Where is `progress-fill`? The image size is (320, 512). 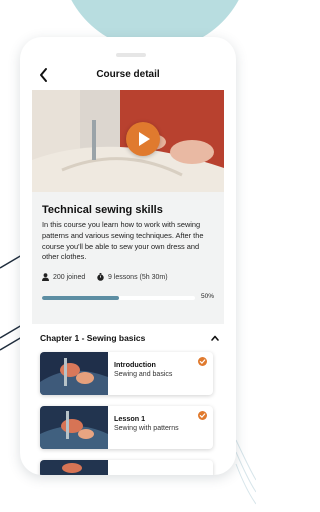
progress-fill is located at coordinates (80, 298).